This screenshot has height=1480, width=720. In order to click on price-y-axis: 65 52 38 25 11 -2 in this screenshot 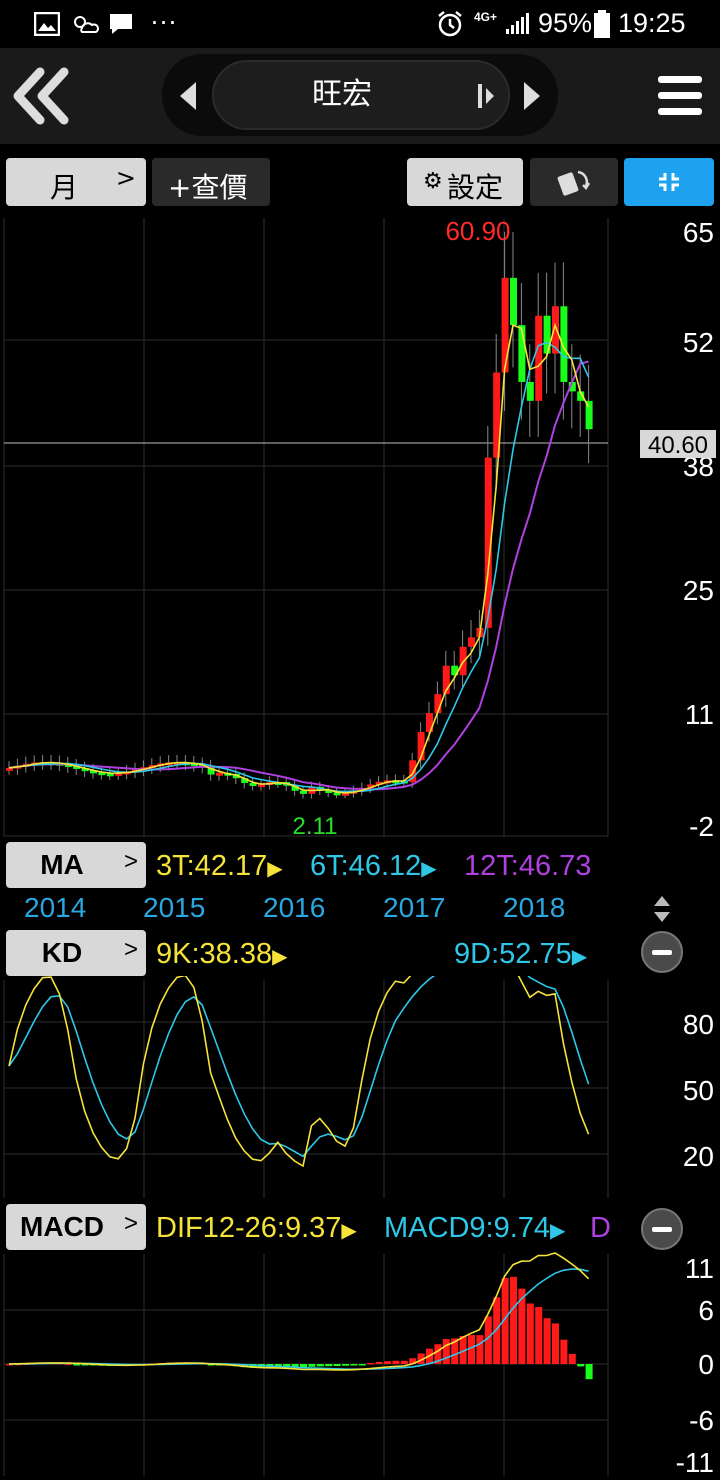, I will do `click(698, 529)`.